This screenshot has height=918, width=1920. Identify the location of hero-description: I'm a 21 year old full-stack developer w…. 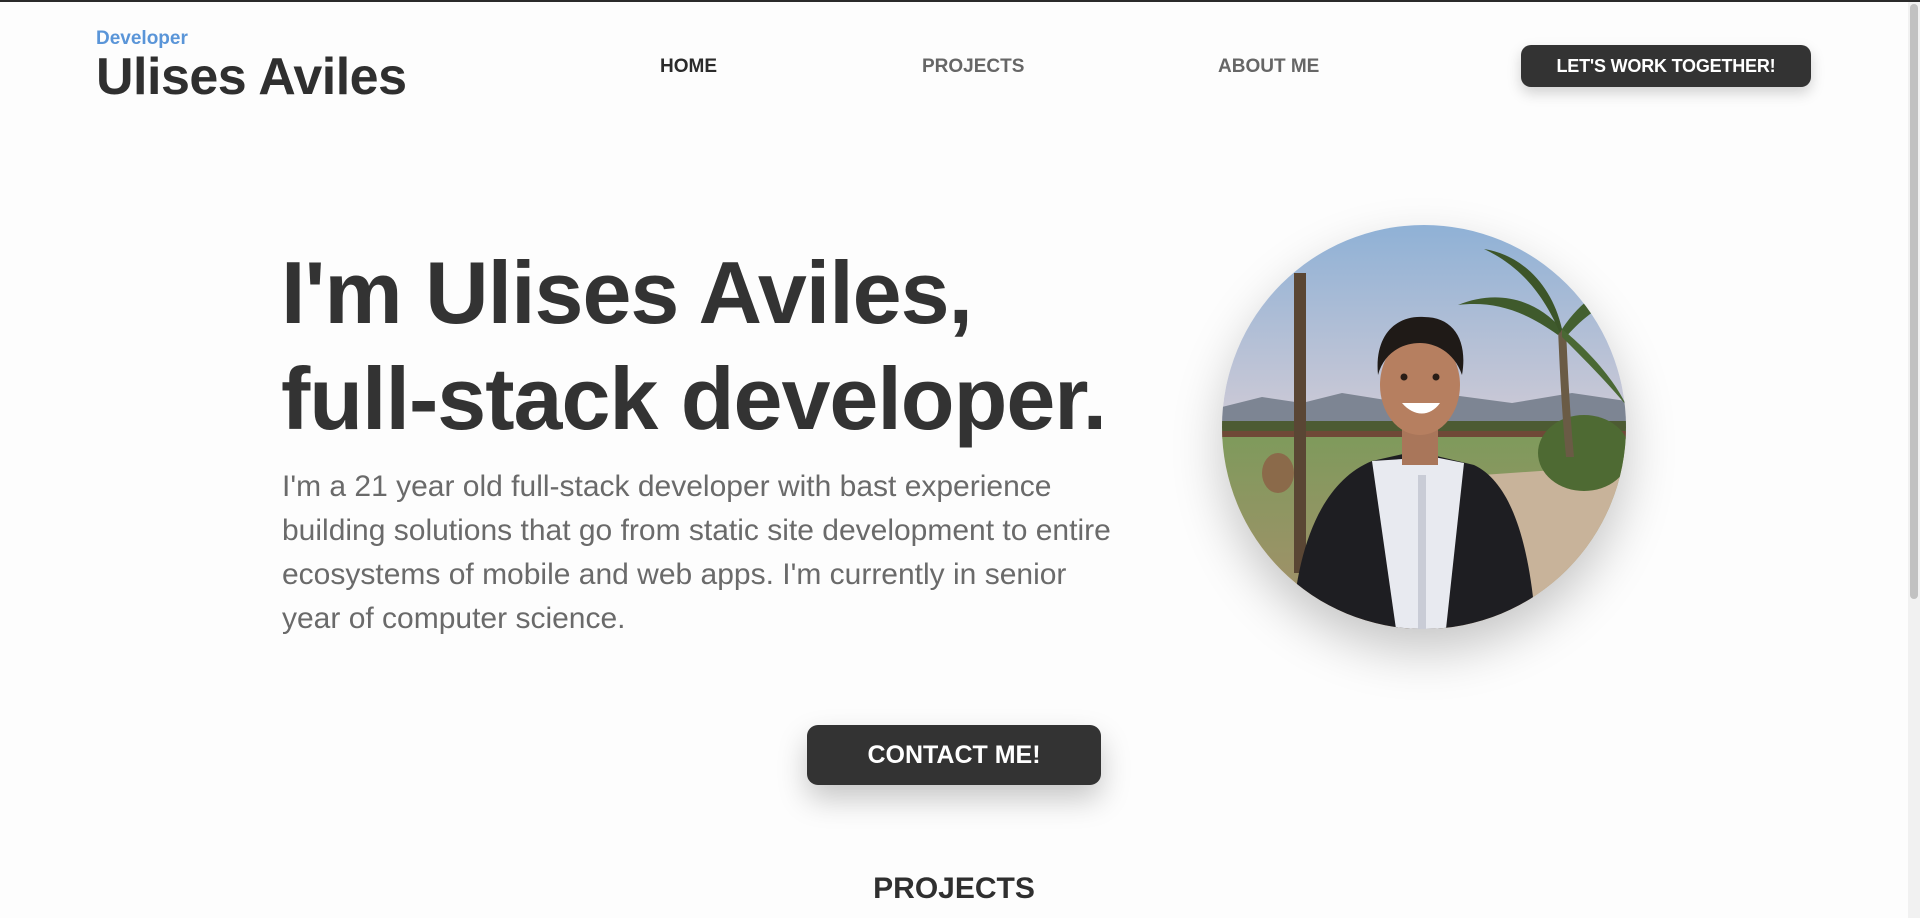
(696, 552).